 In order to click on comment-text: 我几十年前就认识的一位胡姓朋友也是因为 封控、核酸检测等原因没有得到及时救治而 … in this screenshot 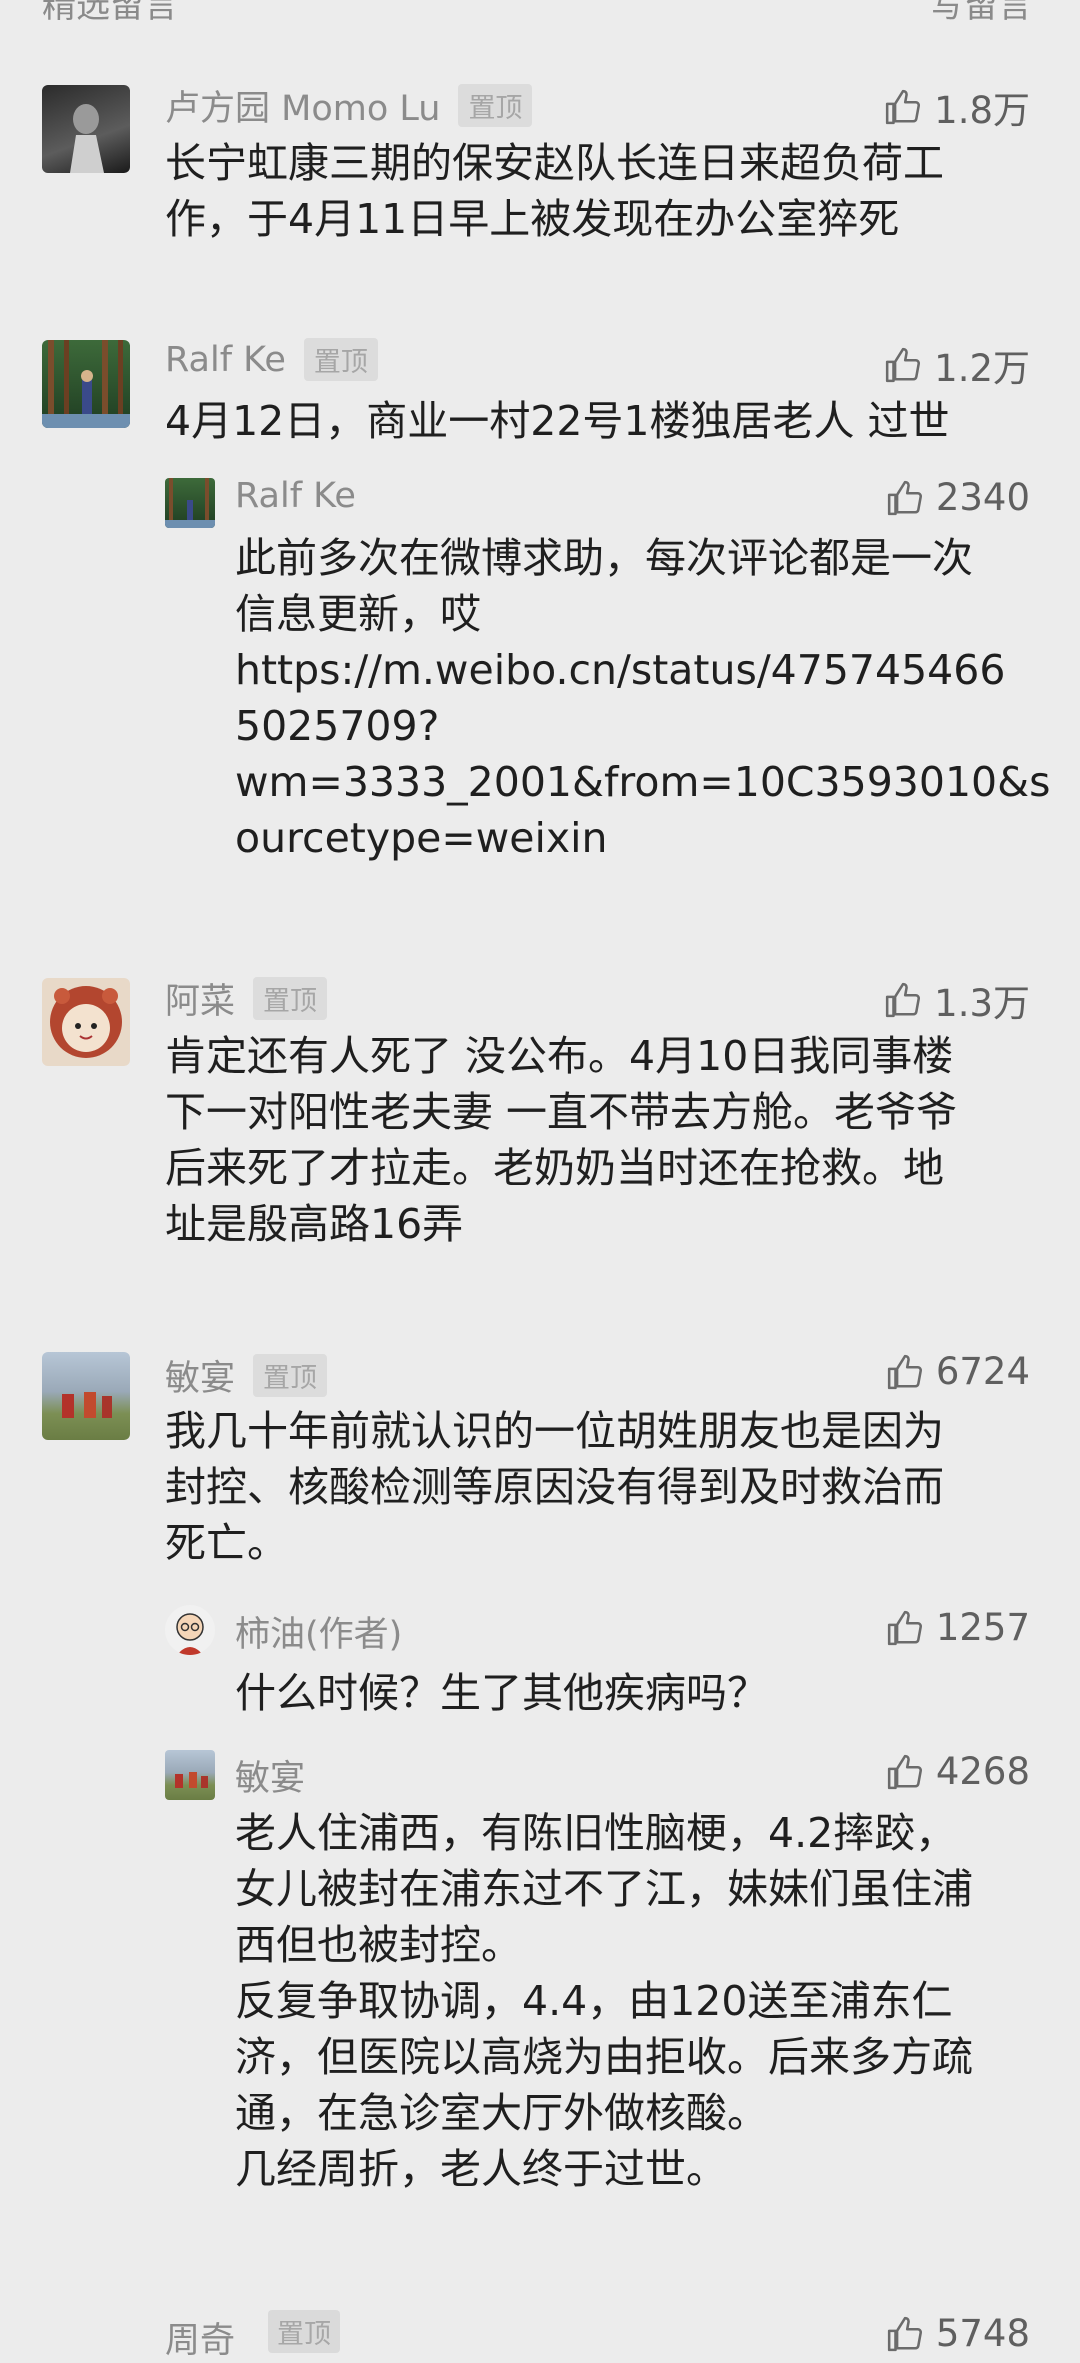, I will do `click(554, 1487)`.